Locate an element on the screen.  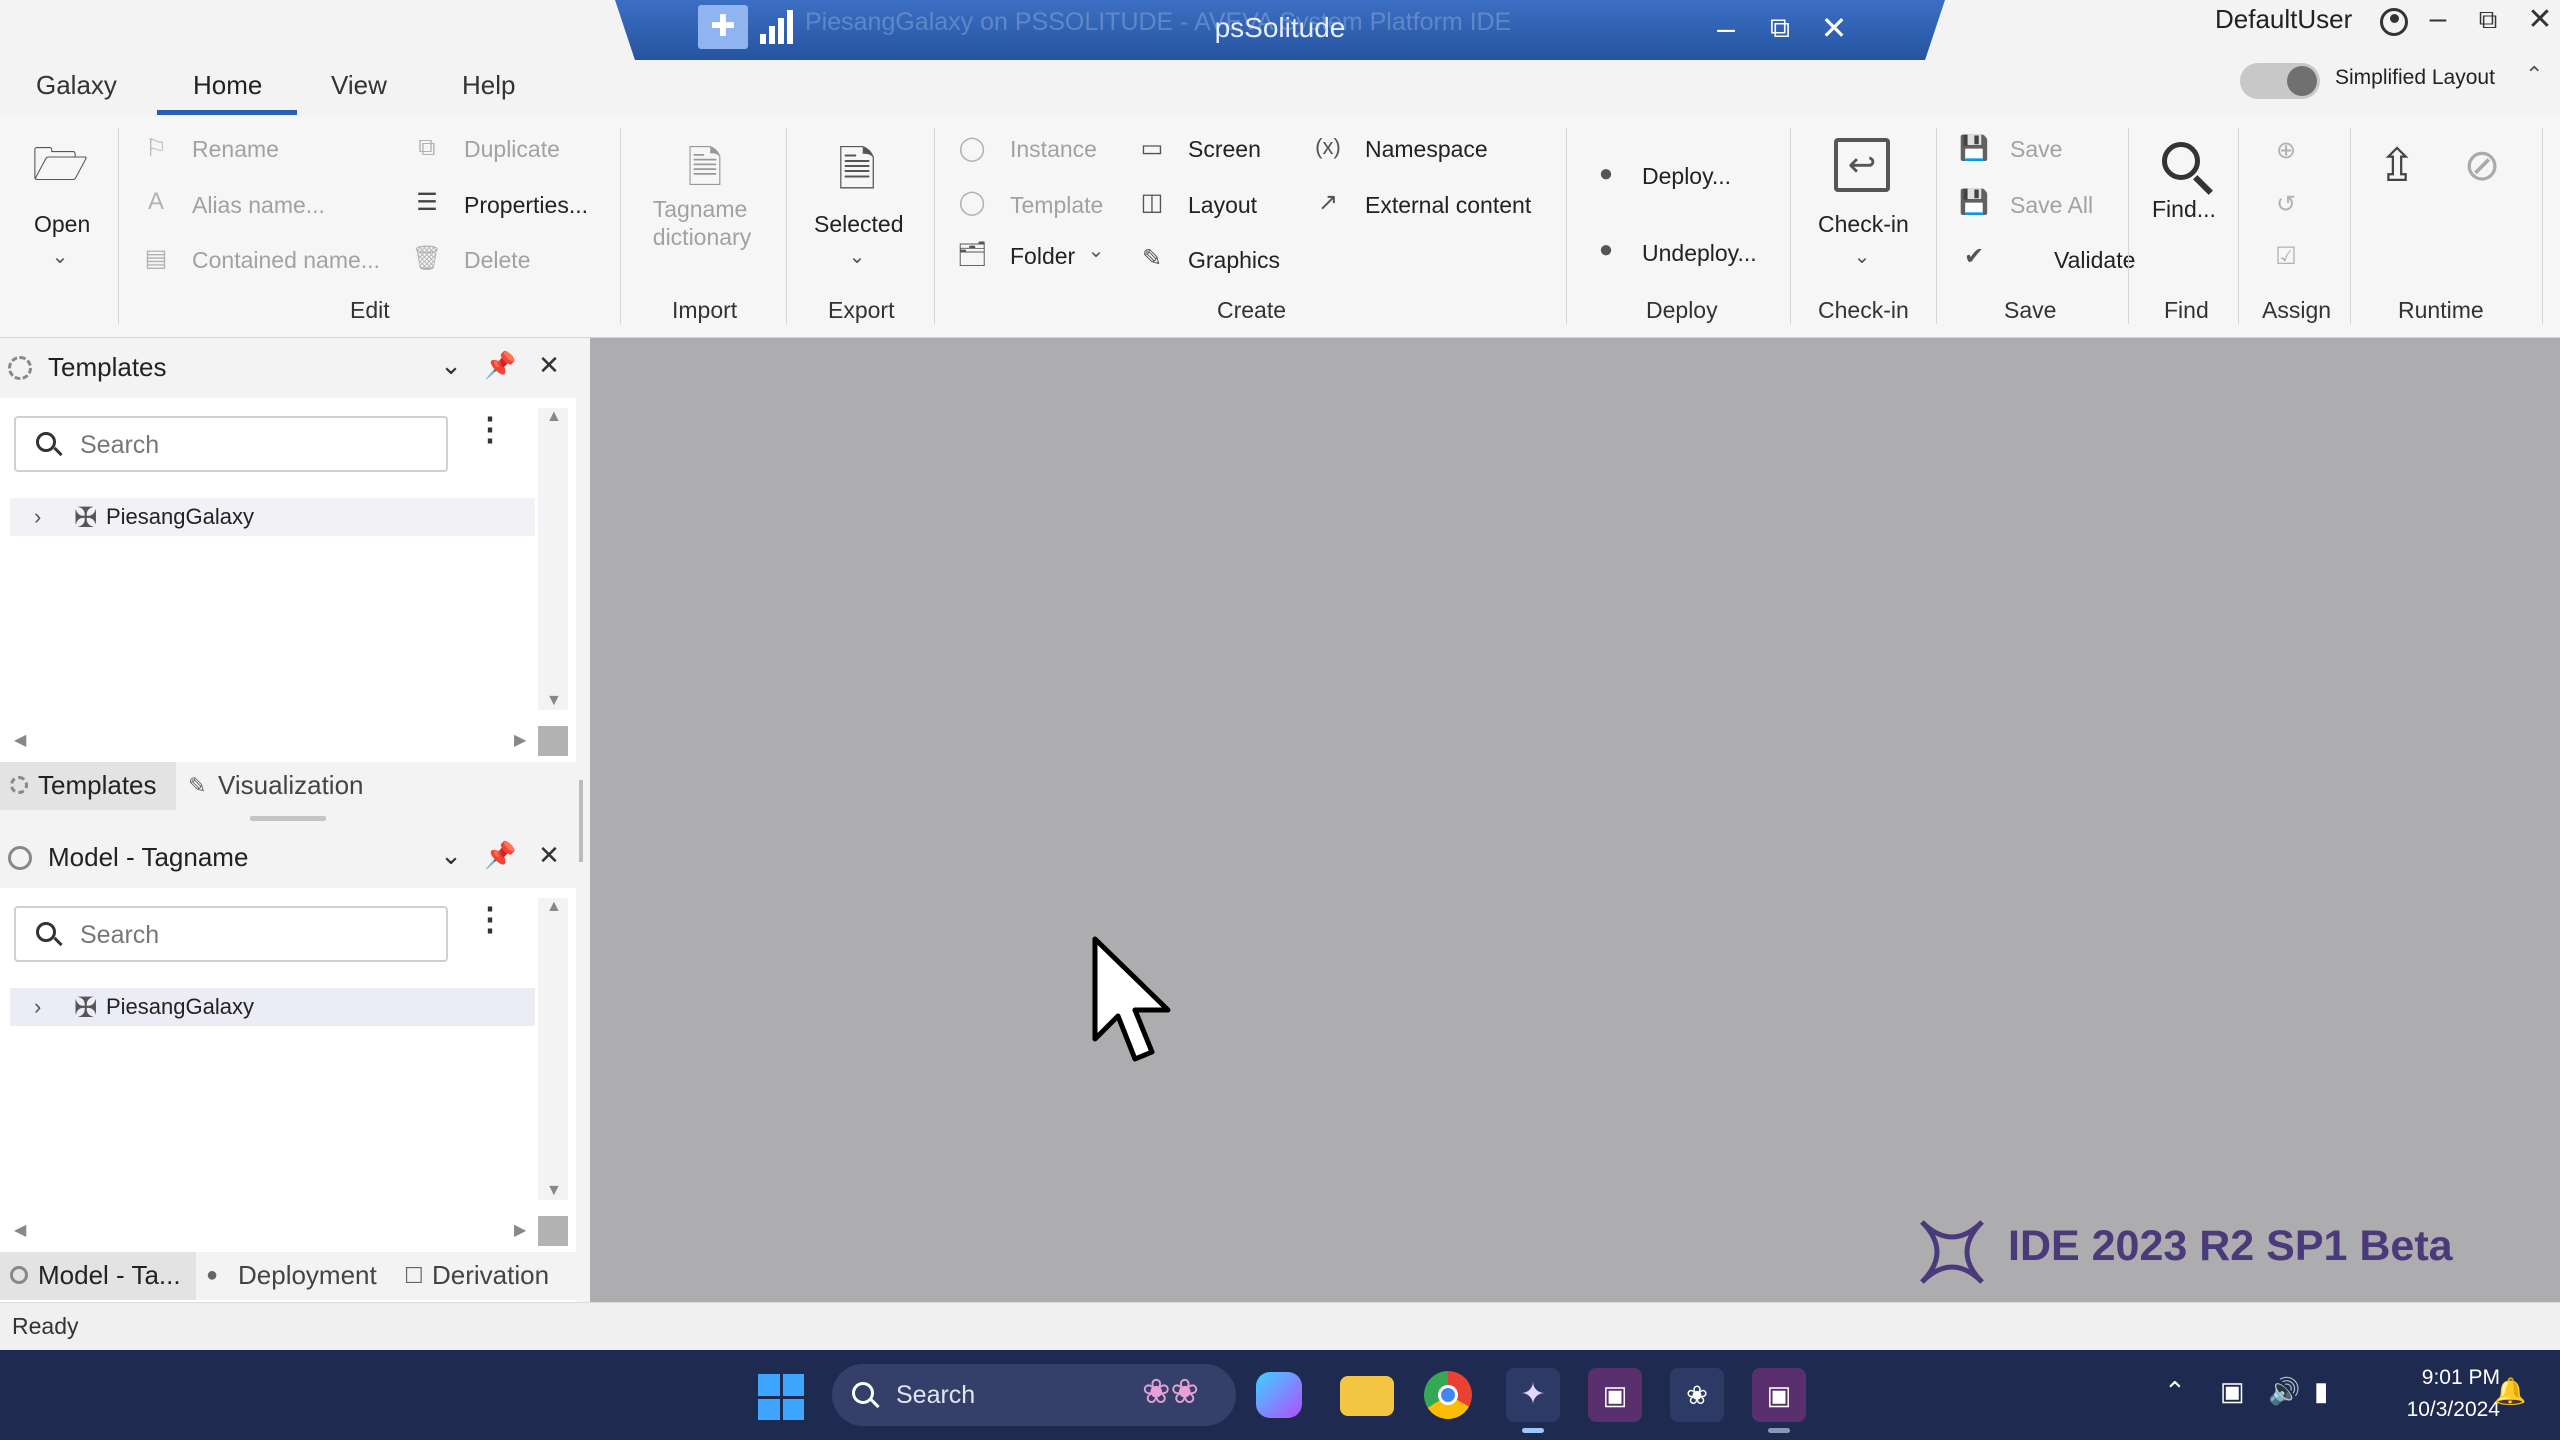
tab-derivation: Derivation is located at coordinates (490, 1275).